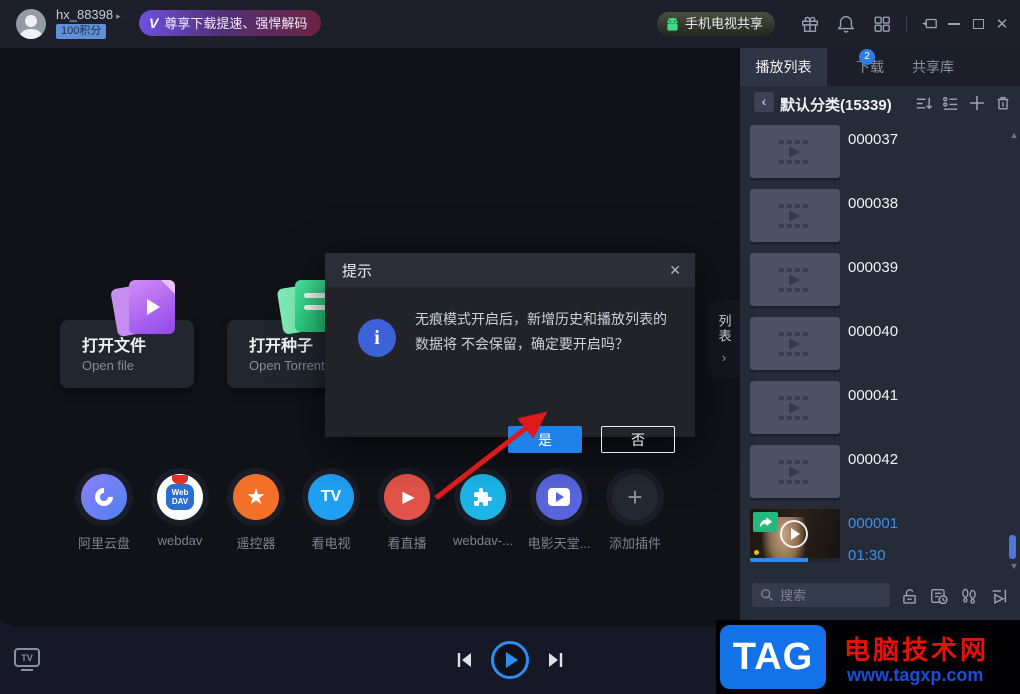 This screenshot has height=694, width=1020. Describe the element at coordinates (874, 474) in the screenshot. I see `playlist-item: 000042` at that location.